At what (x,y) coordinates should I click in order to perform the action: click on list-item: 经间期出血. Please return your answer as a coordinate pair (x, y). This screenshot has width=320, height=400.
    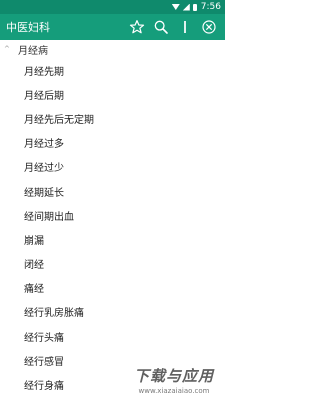
    Looking at the image, I should click on (112, 215).